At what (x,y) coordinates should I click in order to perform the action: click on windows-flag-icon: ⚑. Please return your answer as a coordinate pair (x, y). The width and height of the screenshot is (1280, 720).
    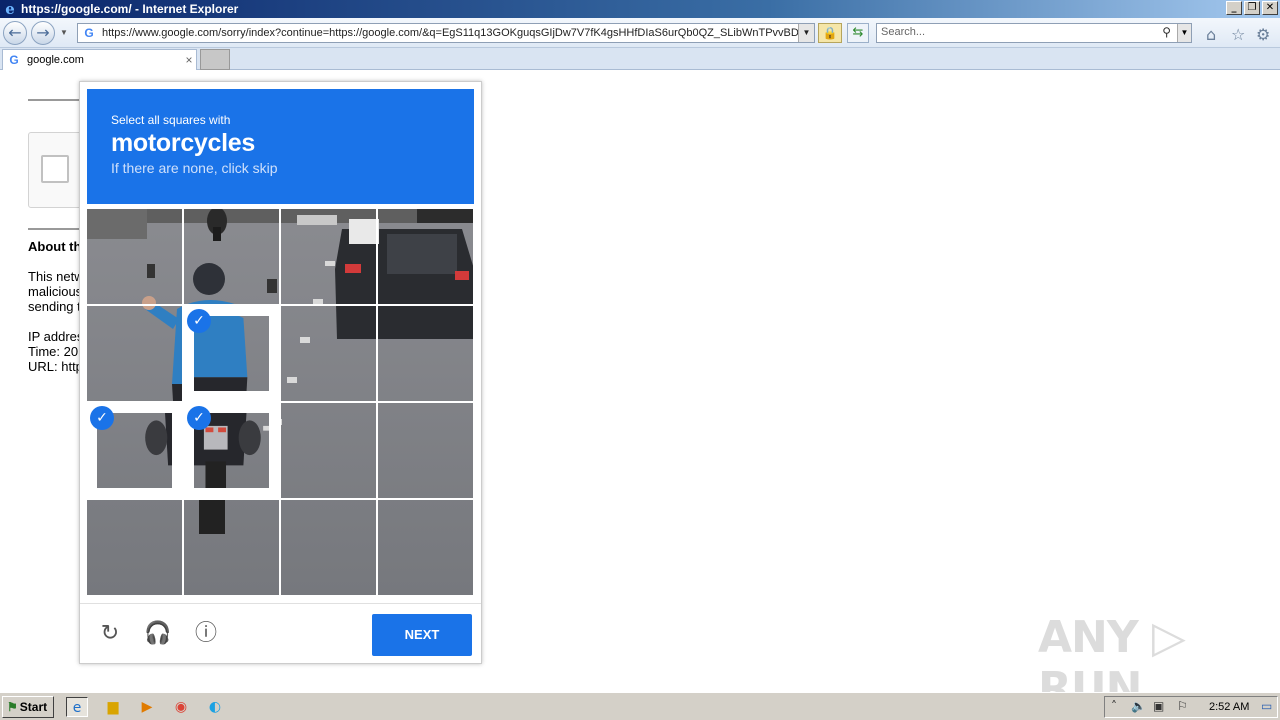
    Looking at the image, I should click on (12, 707).